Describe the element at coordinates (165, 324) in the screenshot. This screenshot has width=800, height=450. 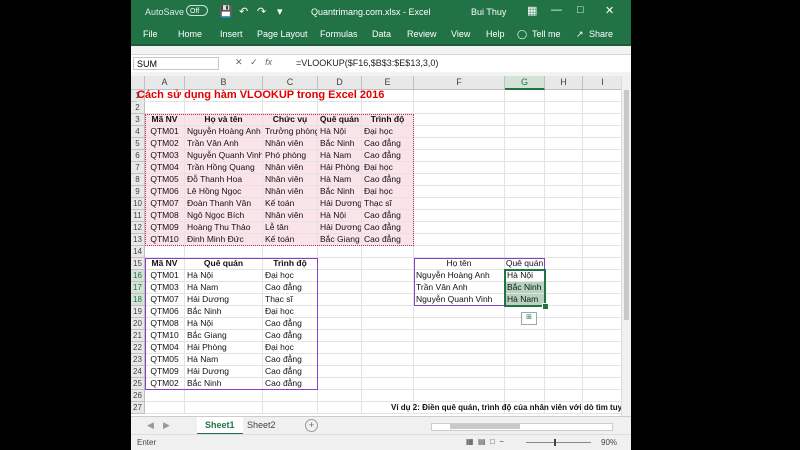
I see `table2-cell: QTM08` at that location.